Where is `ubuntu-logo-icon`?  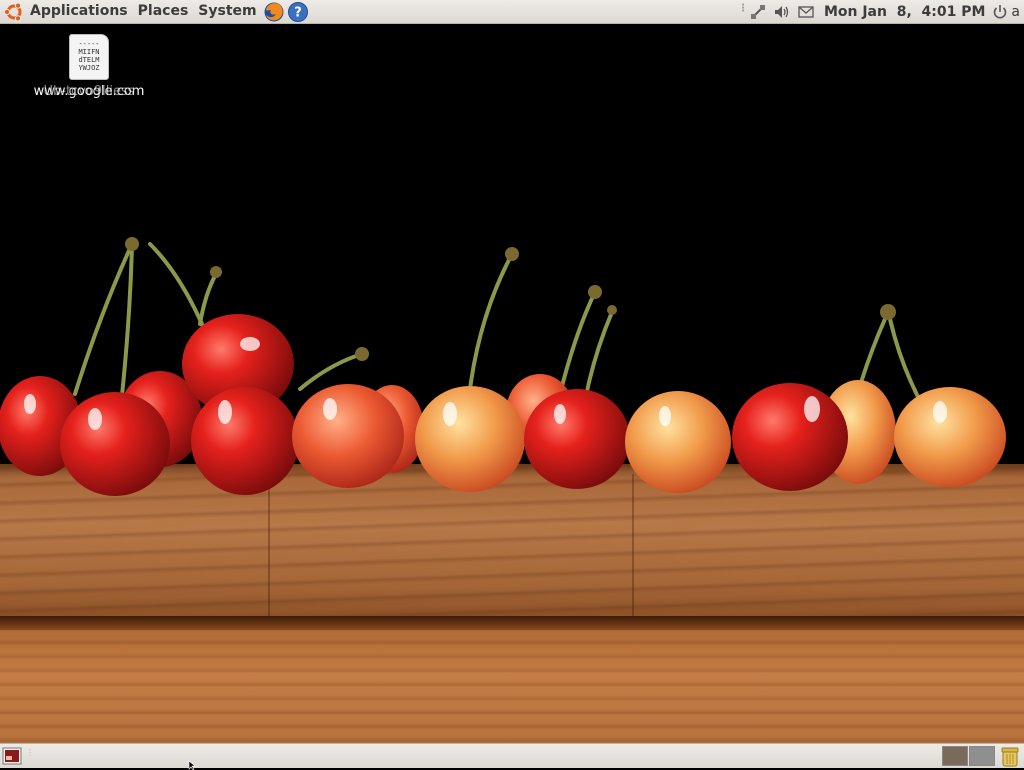
ubuntu-logo-icon is located at coordinates (14, 12).